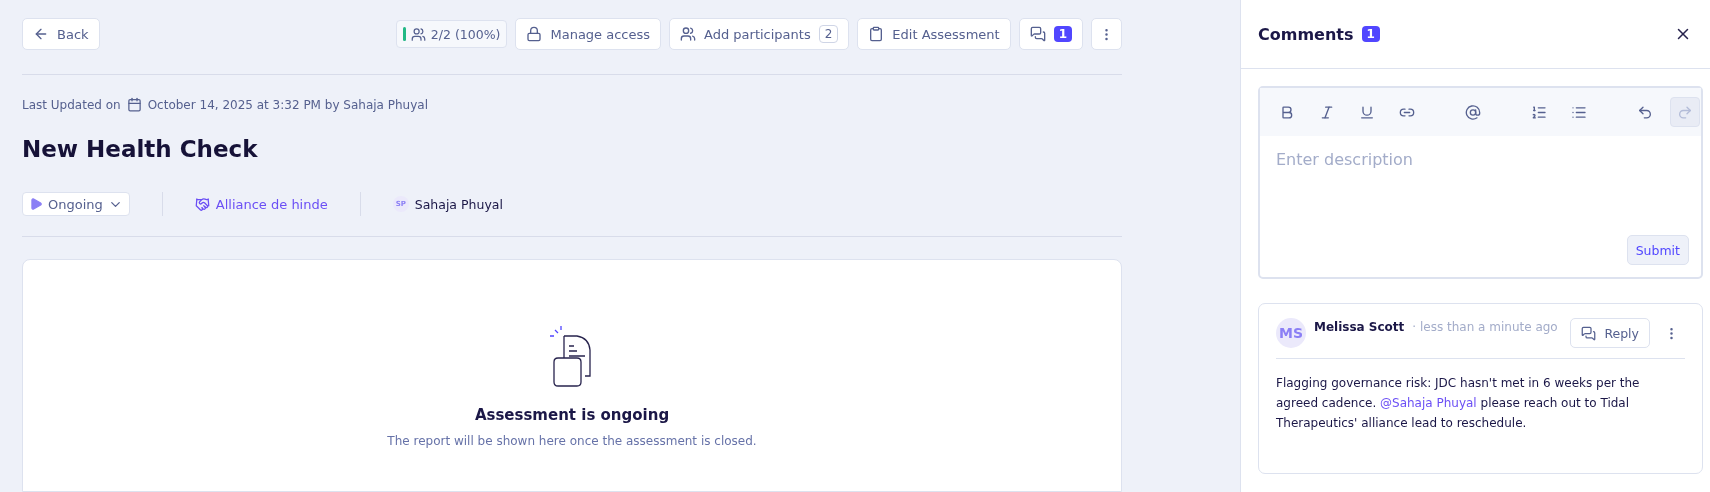 The width and height of the screenshot is (1710, 492). I want to click on last-updated-label: Last Updated on, so click(71, 104).